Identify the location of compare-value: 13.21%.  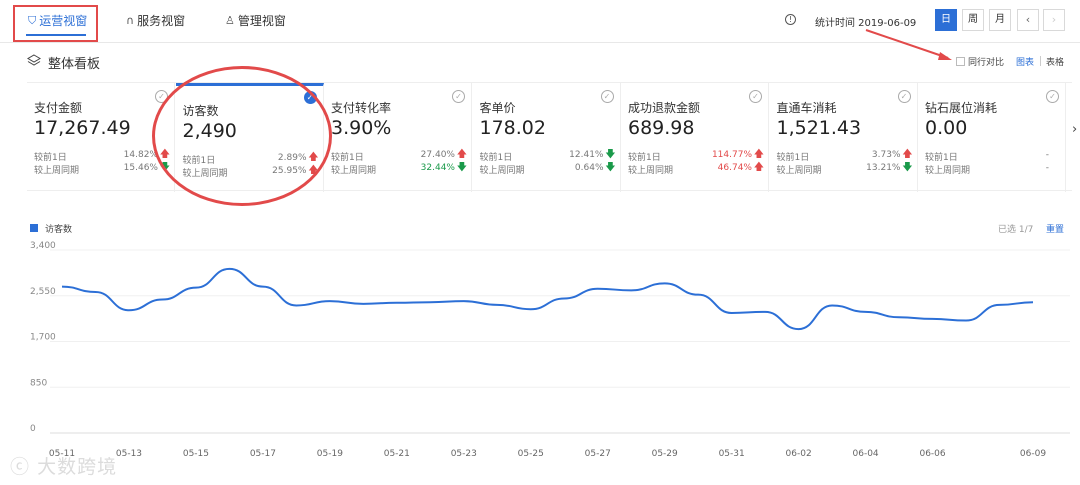
(883, 168).